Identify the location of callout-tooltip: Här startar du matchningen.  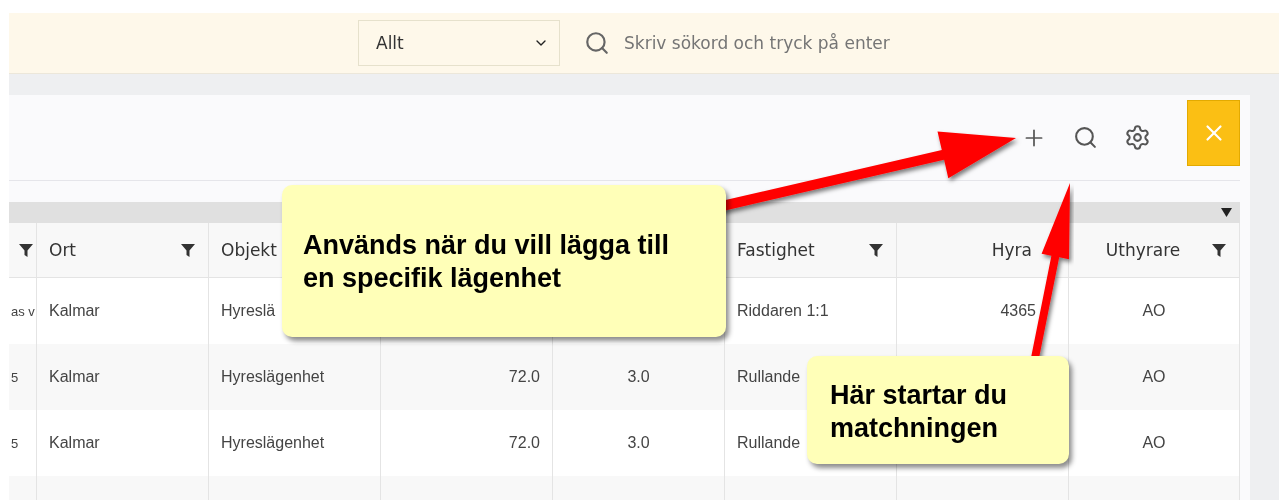
(938, 410).